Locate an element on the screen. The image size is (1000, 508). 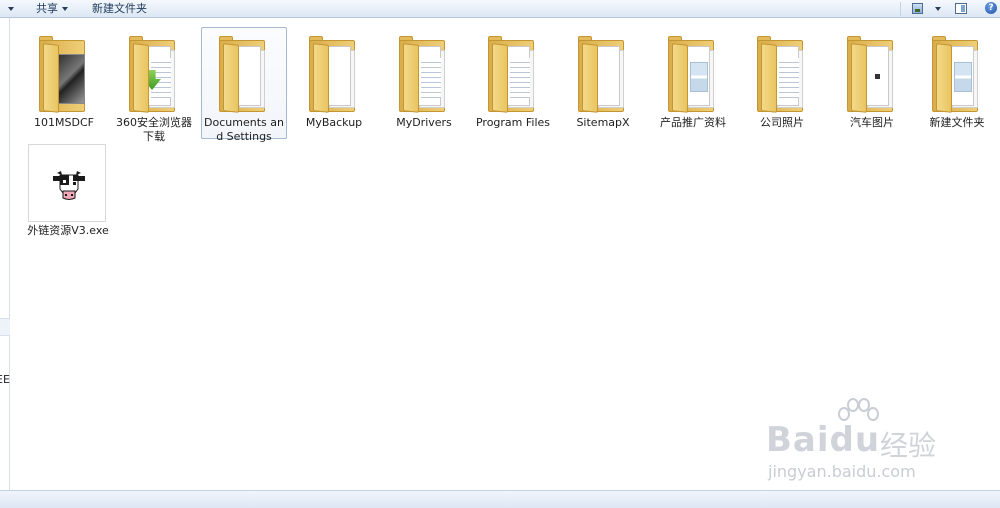
navigation-clipped-label: EE is located at coordinates (5, 379).